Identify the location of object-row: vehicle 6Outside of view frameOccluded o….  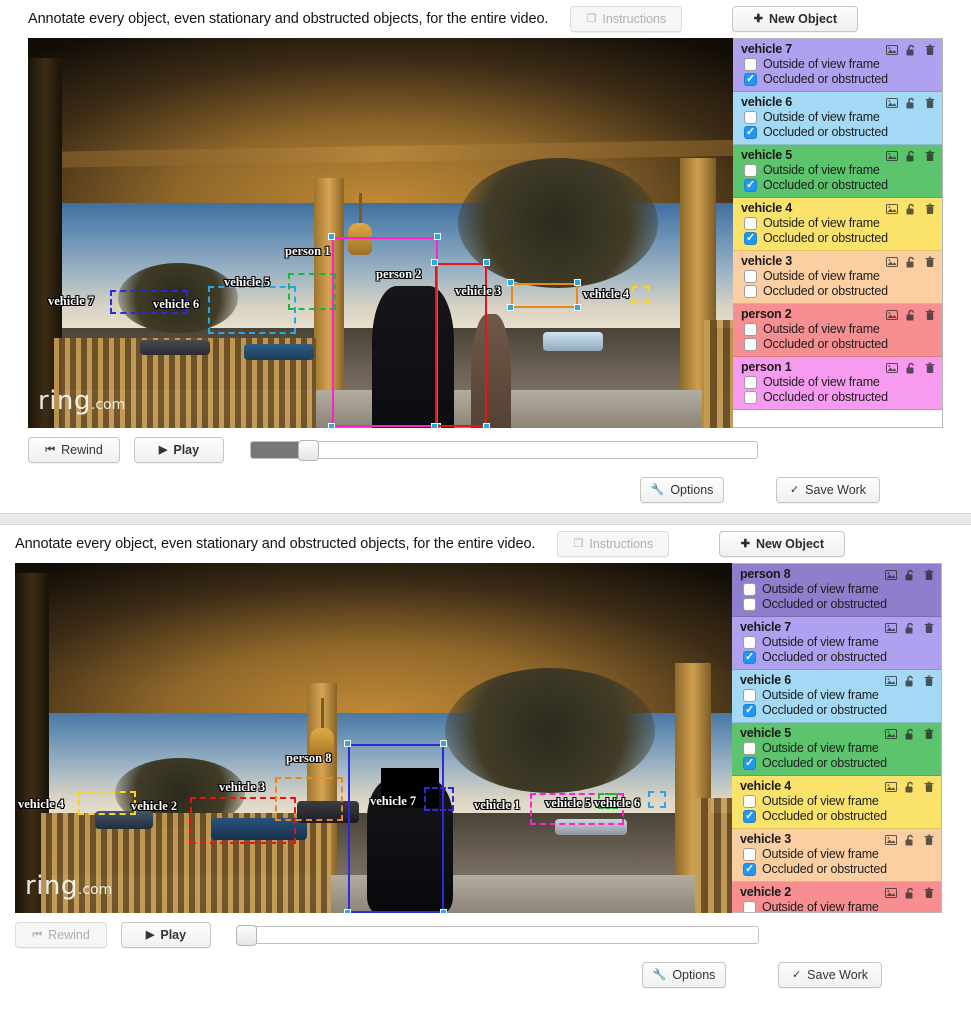
(837, 118).